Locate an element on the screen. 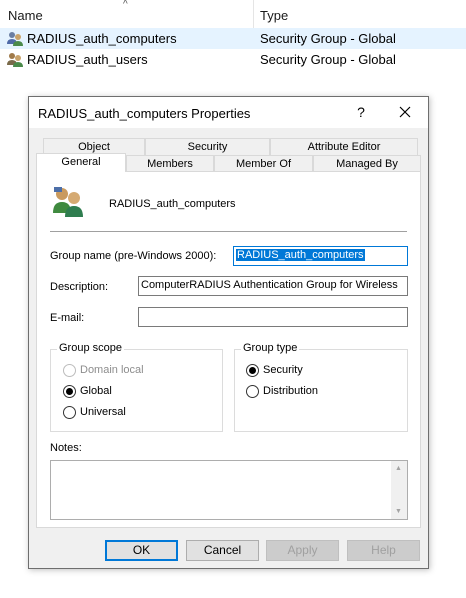 The height and width of the screenshot is (598, 466). radio-domain-local: Domain local is located at coordinates (138, 371).